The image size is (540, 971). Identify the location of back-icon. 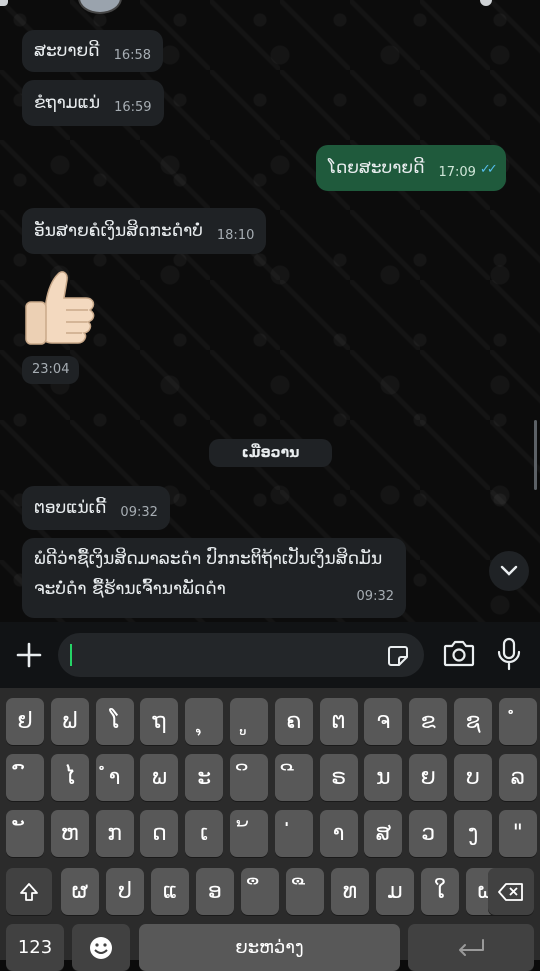
(4, 3).